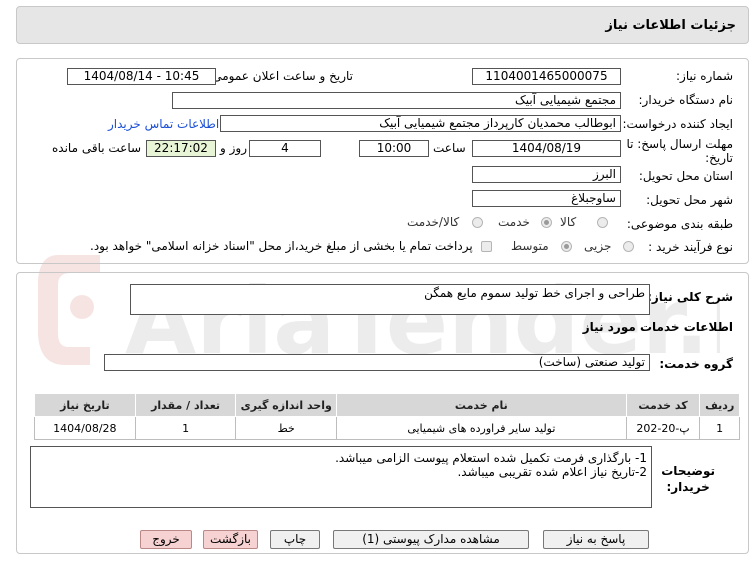 The height and width of the screenshot is (566, 755). Describe the element at coordinates (686, 100) in the screenshot. I see `buyer-org-label: نام دستگاه خریدار:` at that location.